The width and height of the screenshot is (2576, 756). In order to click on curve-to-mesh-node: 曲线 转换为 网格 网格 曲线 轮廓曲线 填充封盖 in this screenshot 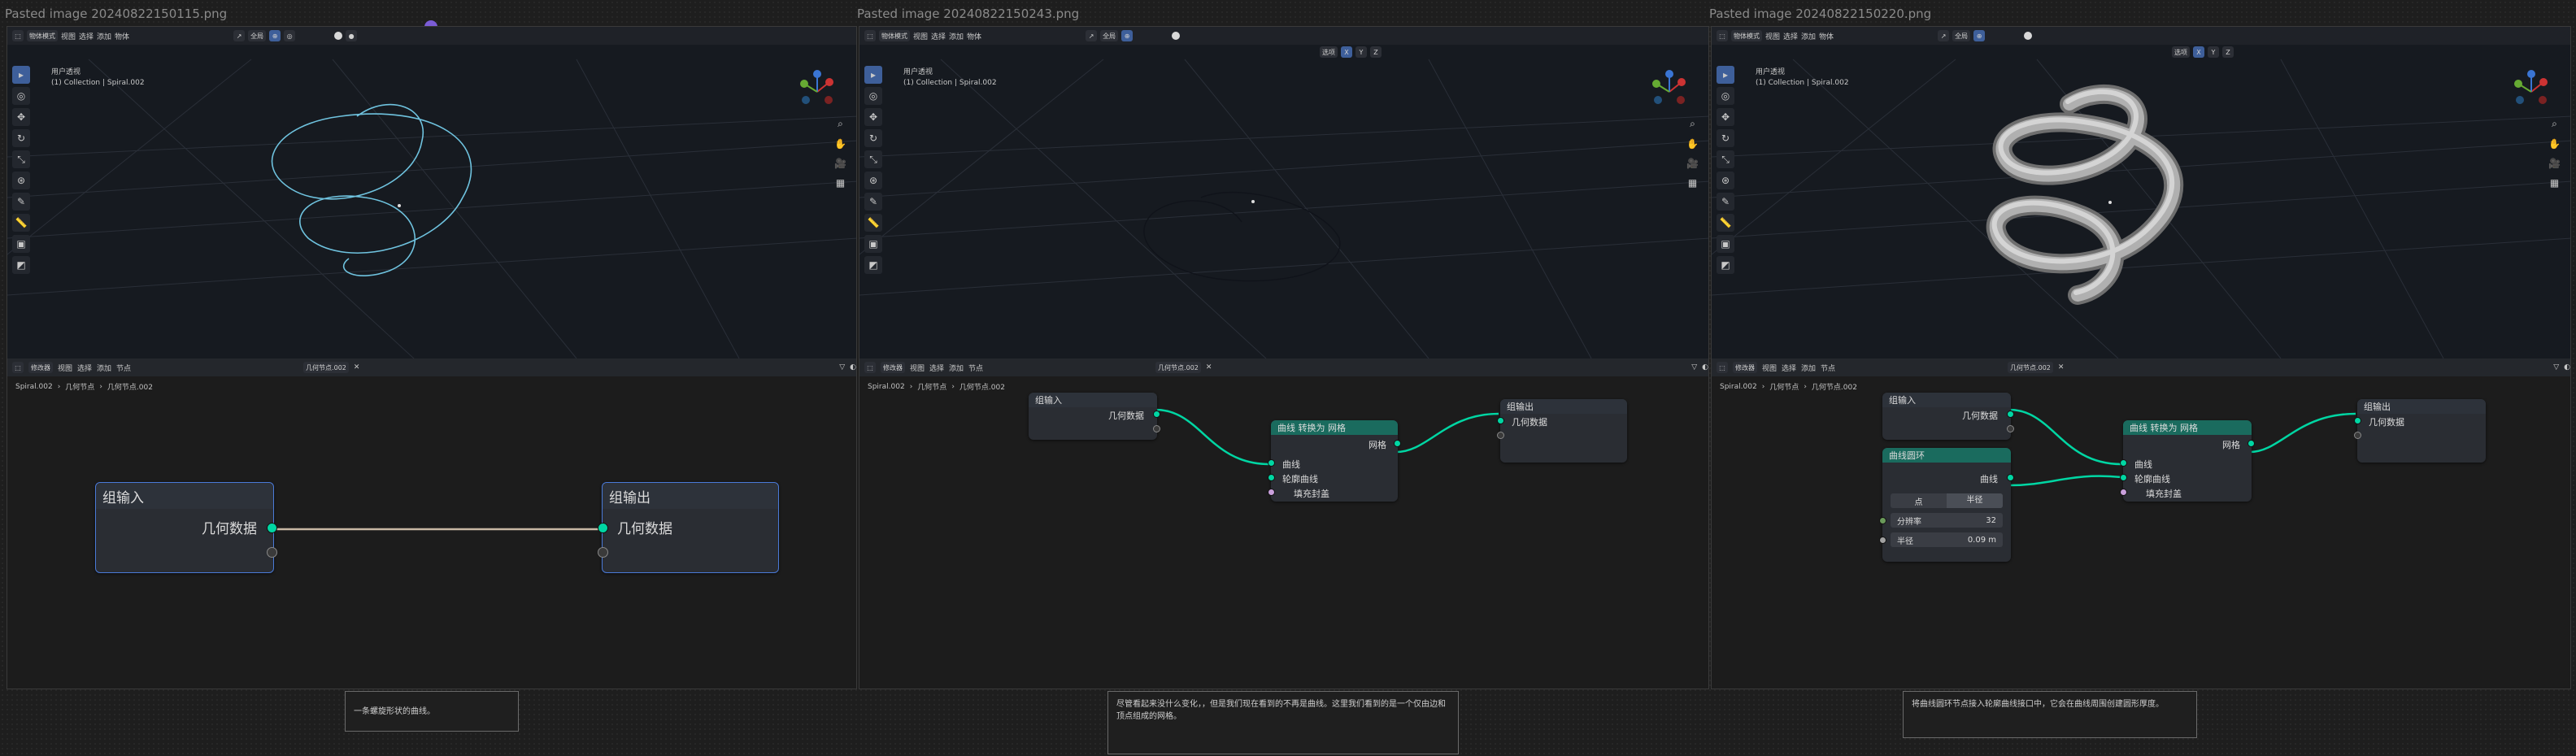, I will do `click(2187, 461)`.